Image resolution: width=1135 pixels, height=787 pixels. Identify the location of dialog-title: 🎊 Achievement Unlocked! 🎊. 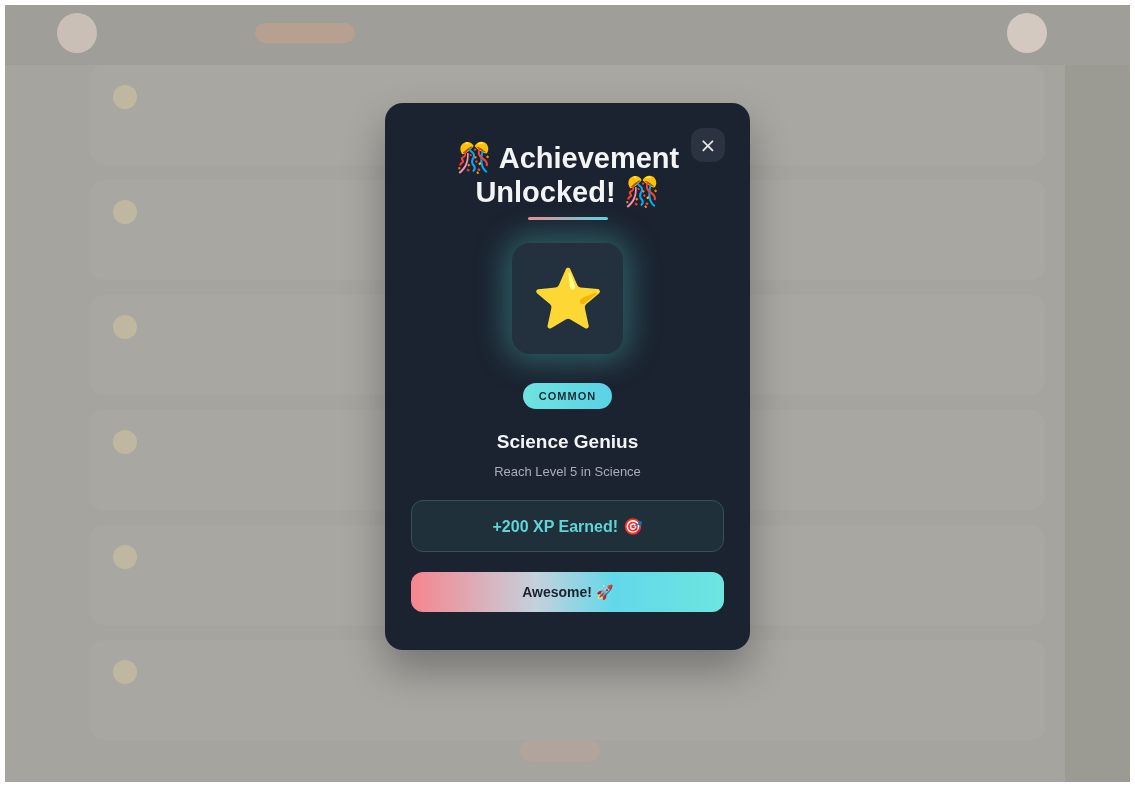
(567, 175).